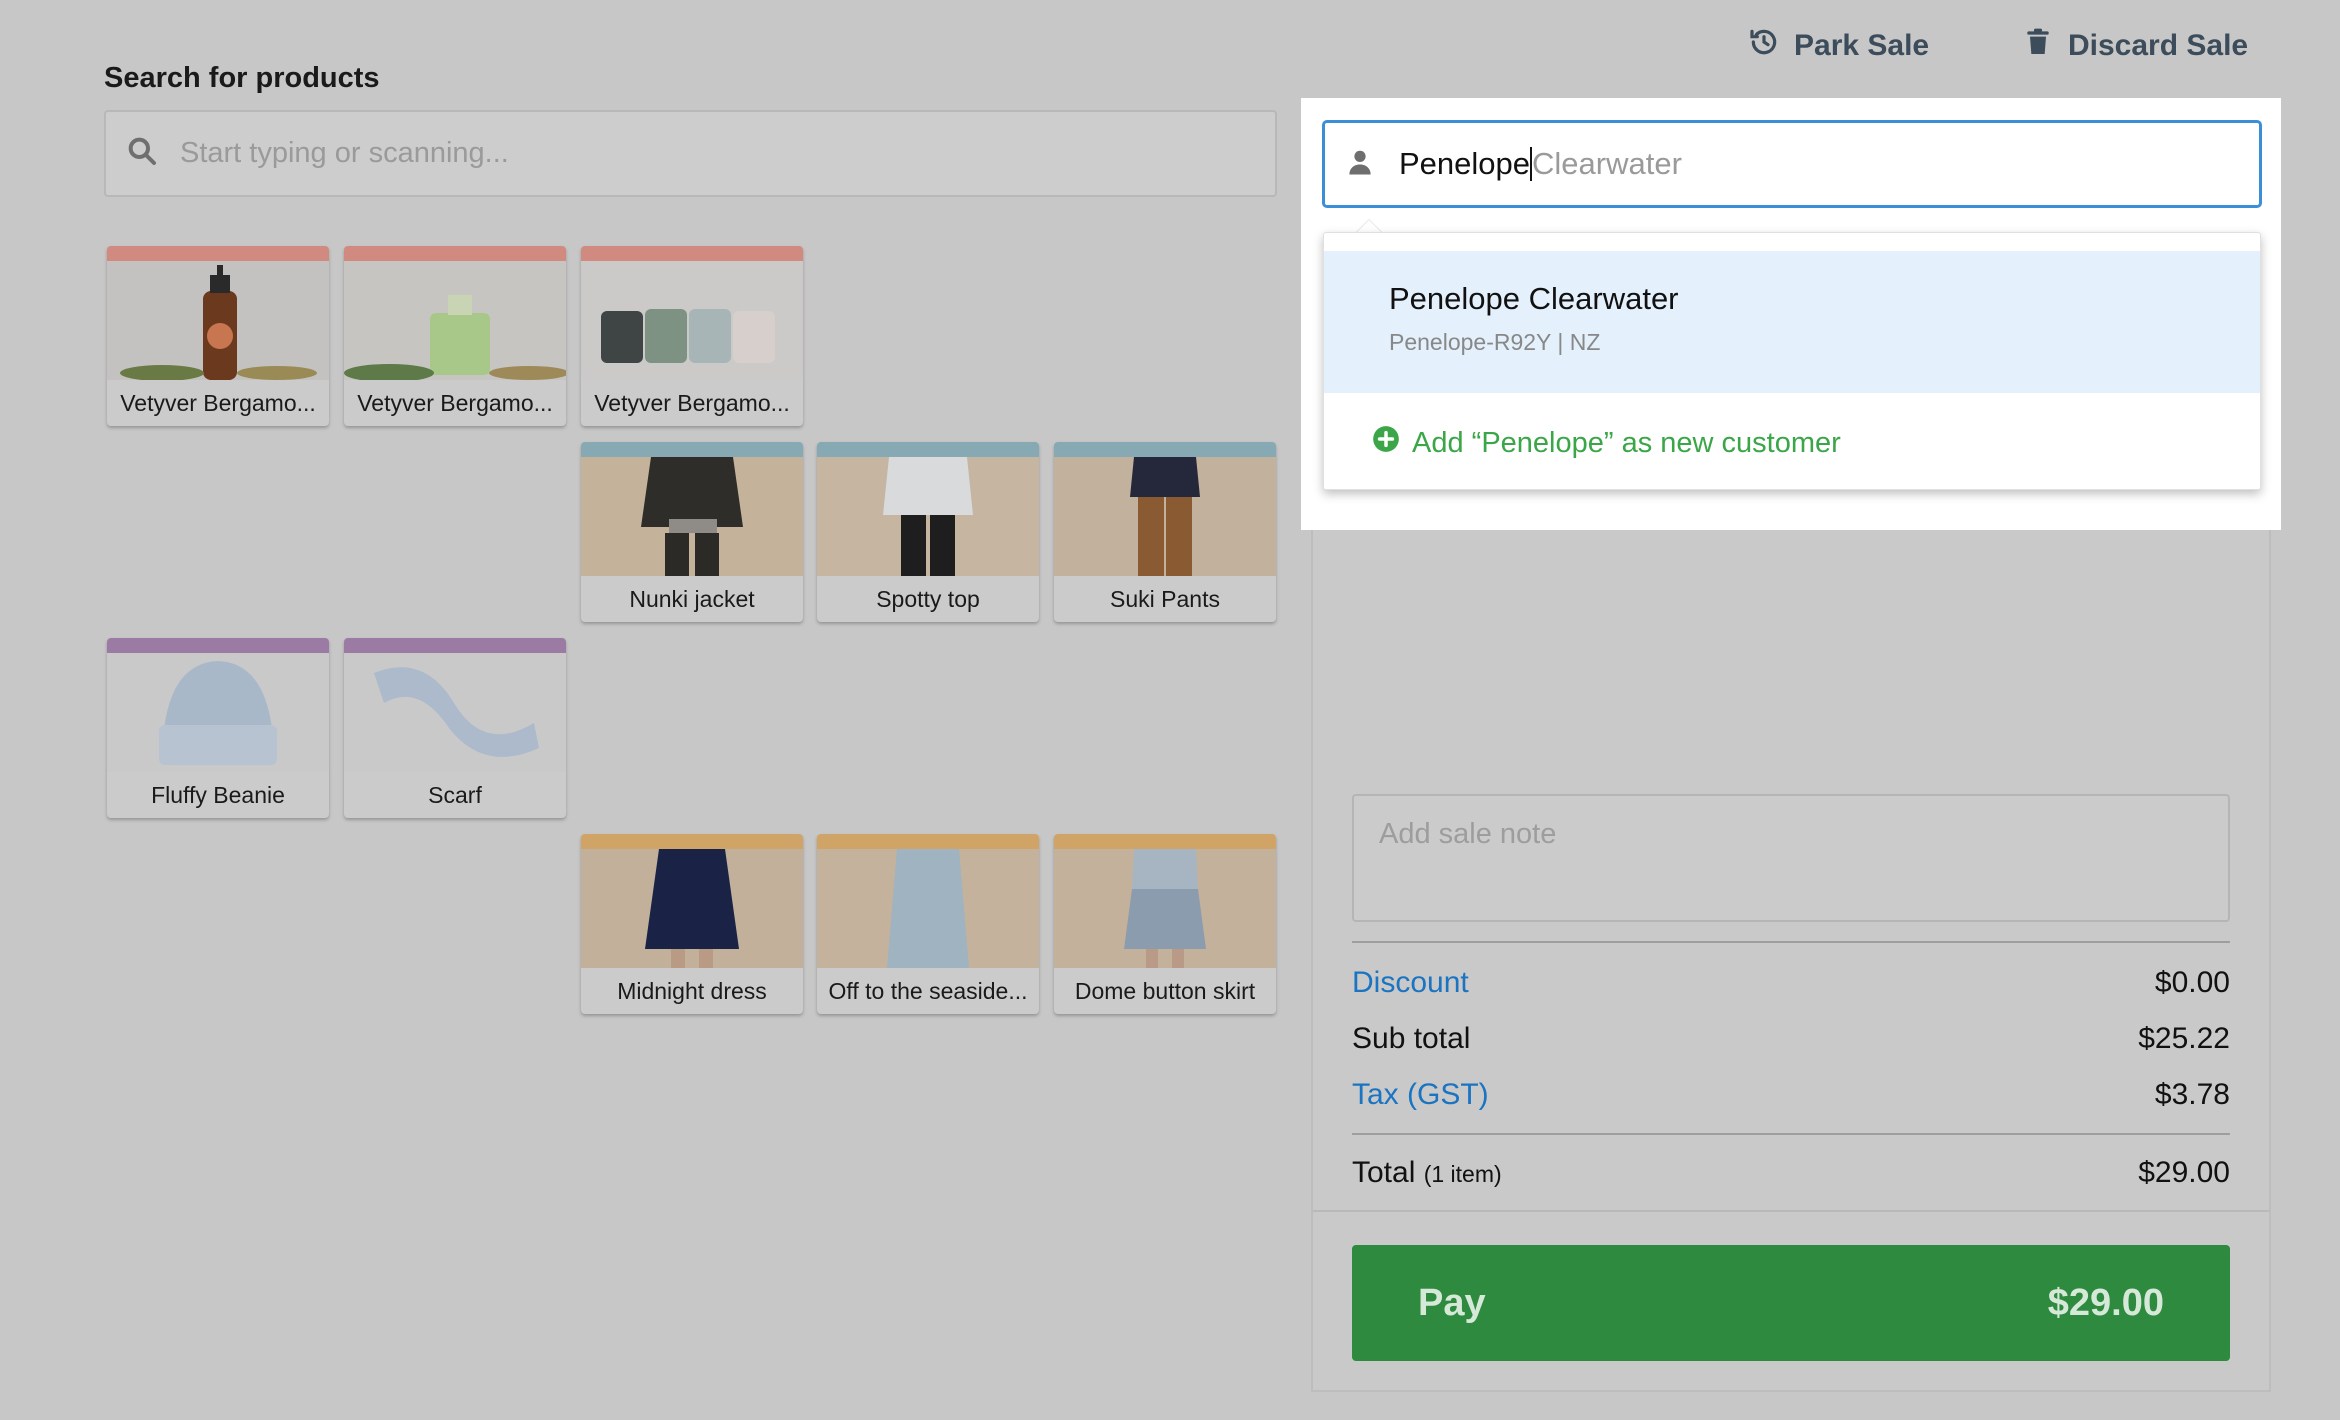 The width and height of the screenshot is (2340, 1420). What do you see at coordinates (1791, 1303) in the screenshot?
I see `pay-button: Pay $29.00` at bounding box center [1791, 1303].